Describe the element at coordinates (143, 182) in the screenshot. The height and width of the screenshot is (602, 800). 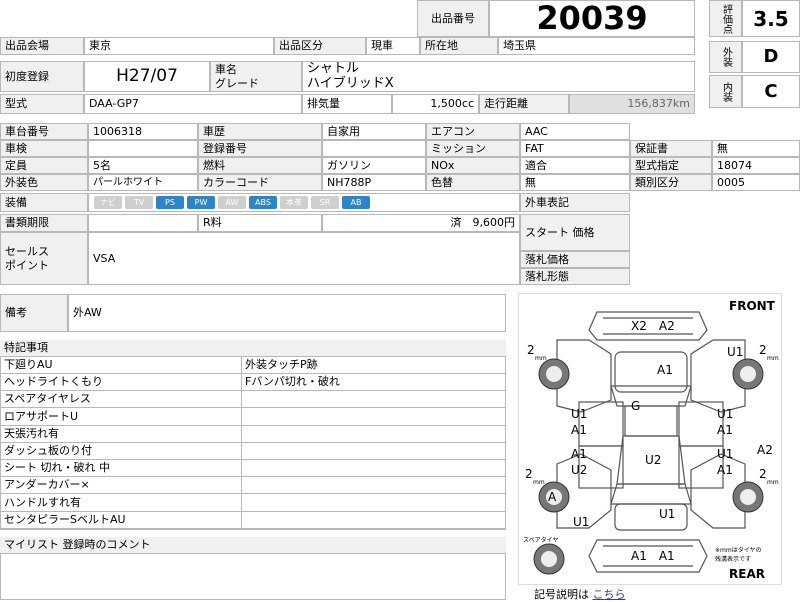
I see `color: パールホワイト` at that location.